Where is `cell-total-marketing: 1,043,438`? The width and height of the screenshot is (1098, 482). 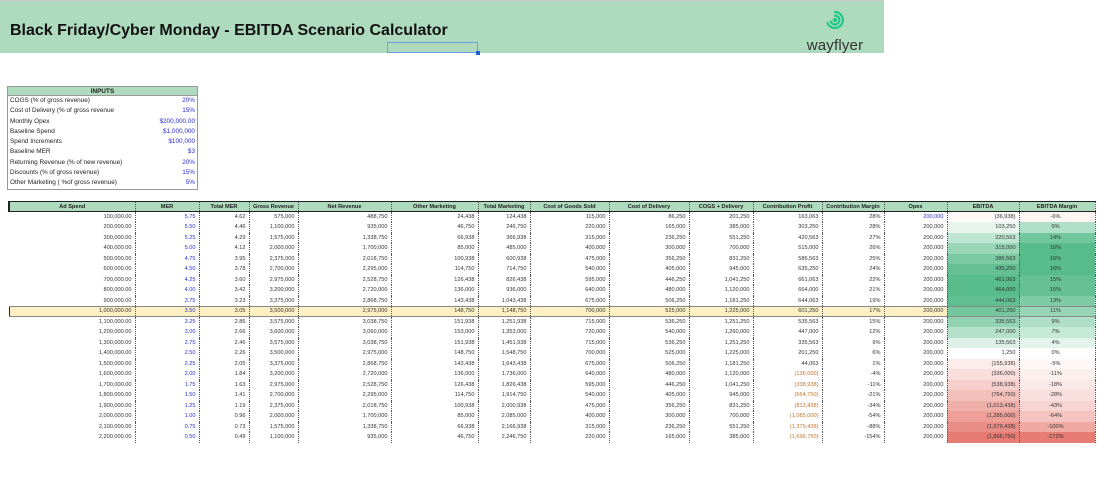
cell-total-marketing: 1,043,438 is located at coordinates (504, 300).